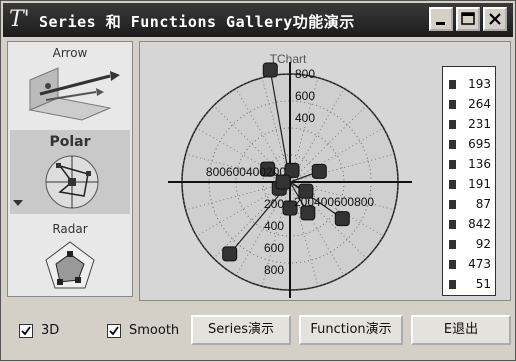 Image resolution: width=516 pixels, height=362 pixels. What do you see at coordinates (70, 53) in the screenshot?
I see `gallery-item-label: Arrow` at bounding box center [70, 53].